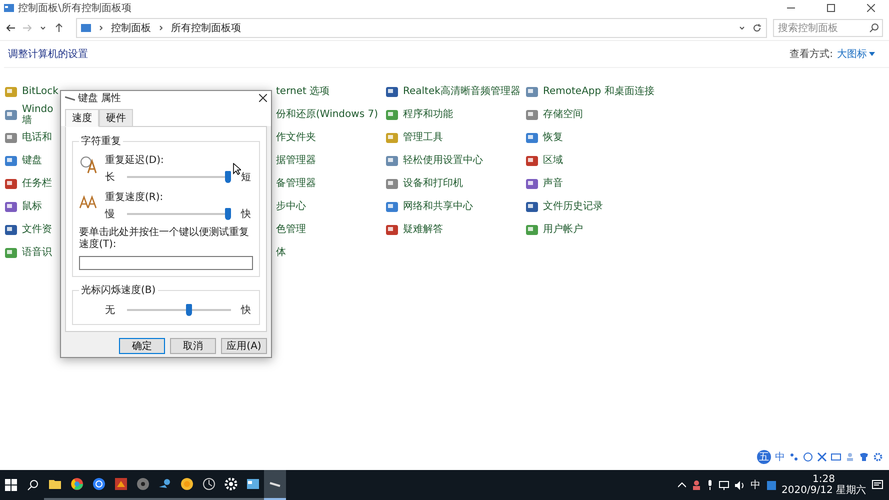 This screenshot has width=889, height=500. Describe the element at coordinates (246, 177) in the screenshot. I see `slider-max-label: 短` at that location.